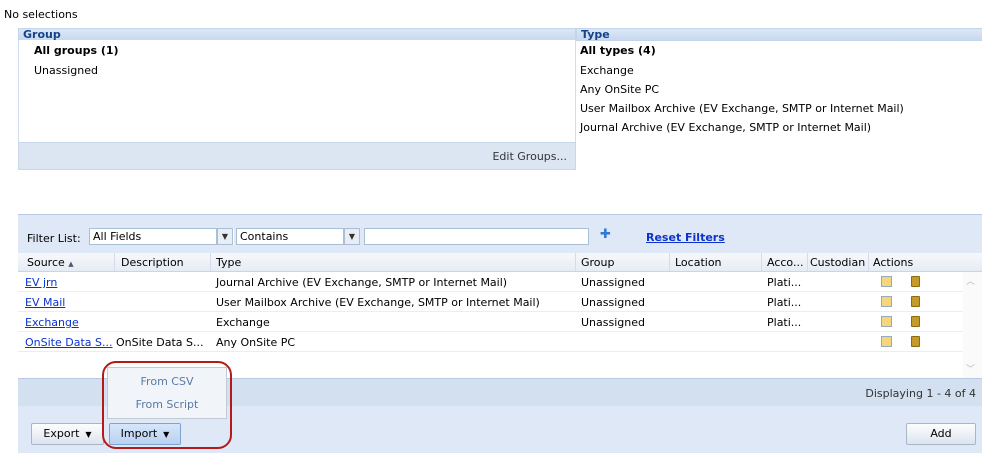 This screenshot has height=453, width=982. Describe the element at coordinates (598, 262) in the screenshot. I see `column-group: Group` at that location.